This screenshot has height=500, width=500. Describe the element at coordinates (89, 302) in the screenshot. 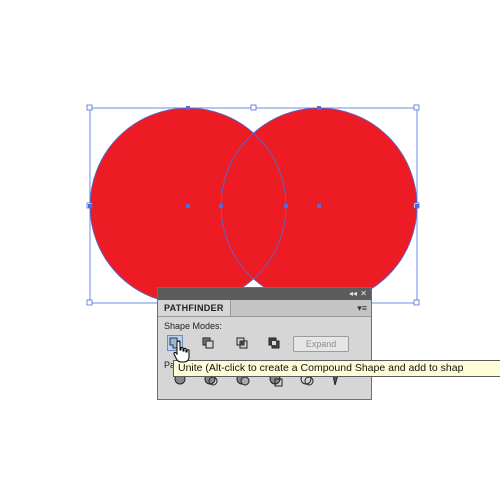

I see `handle-bottom-left` at that location.